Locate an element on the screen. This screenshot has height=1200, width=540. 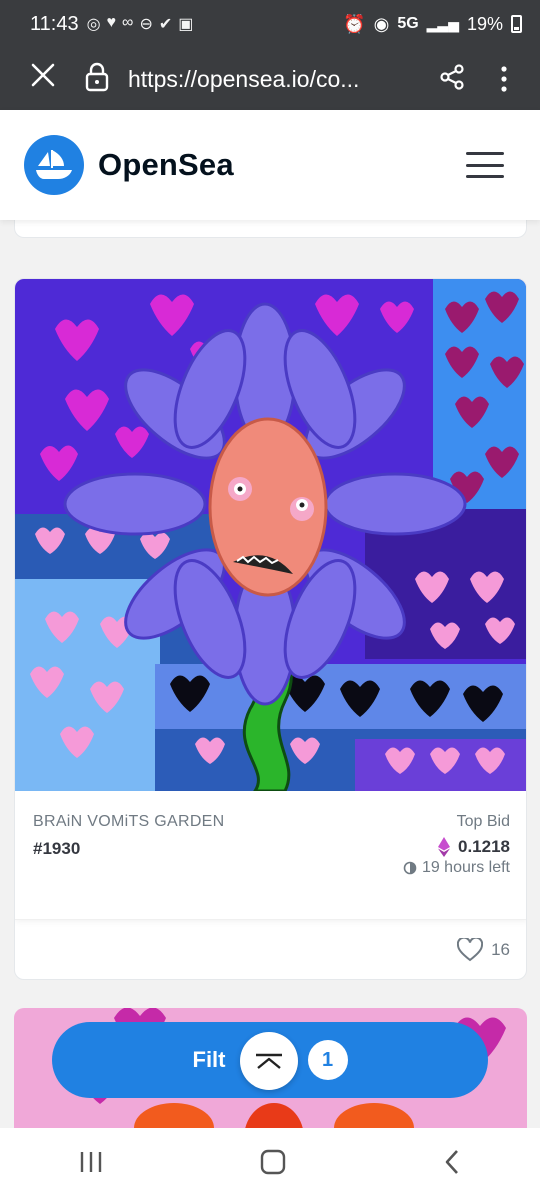
site-header: OpenSea is located at coordinates (270, 165).